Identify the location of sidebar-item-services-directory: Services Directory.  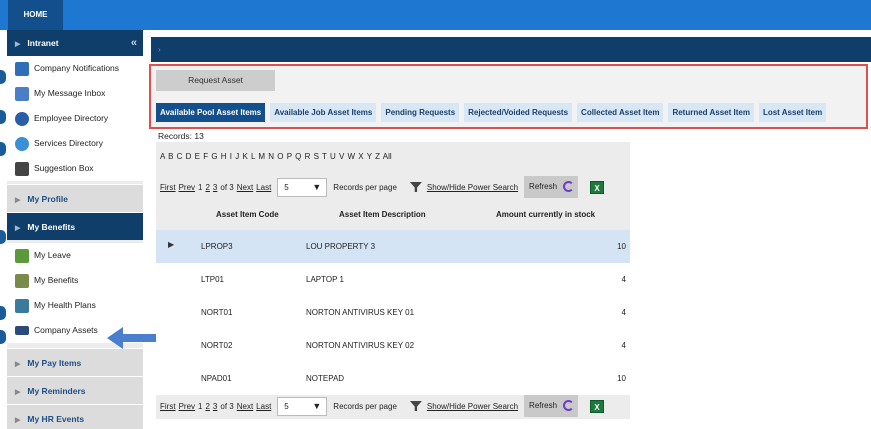
(75, 143).